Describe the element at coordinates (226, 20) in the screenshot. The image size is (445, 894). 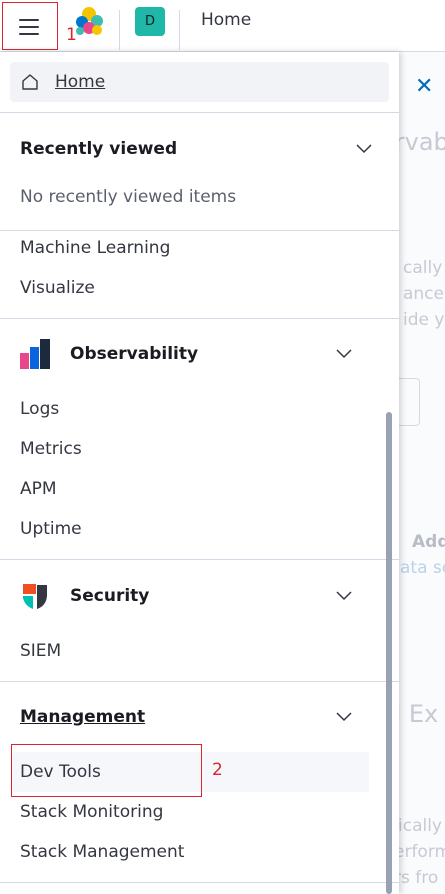
I see `breadcrumb: Home` at that location.